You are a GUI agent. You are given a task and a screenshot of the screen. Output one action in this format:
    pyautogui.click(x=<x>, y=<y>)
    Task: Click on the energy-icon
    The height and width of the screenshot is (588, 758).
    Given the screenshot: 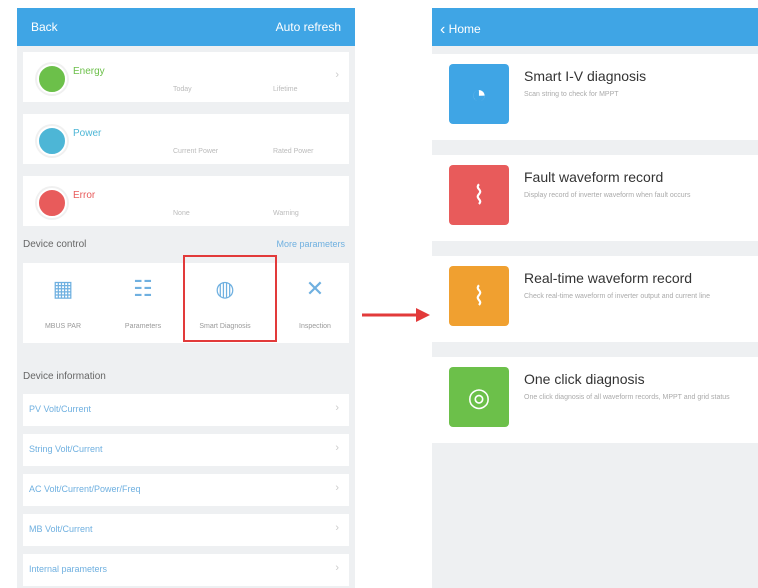 What is the action you would take?
    pyautogui.click(x=52, y=79)
    